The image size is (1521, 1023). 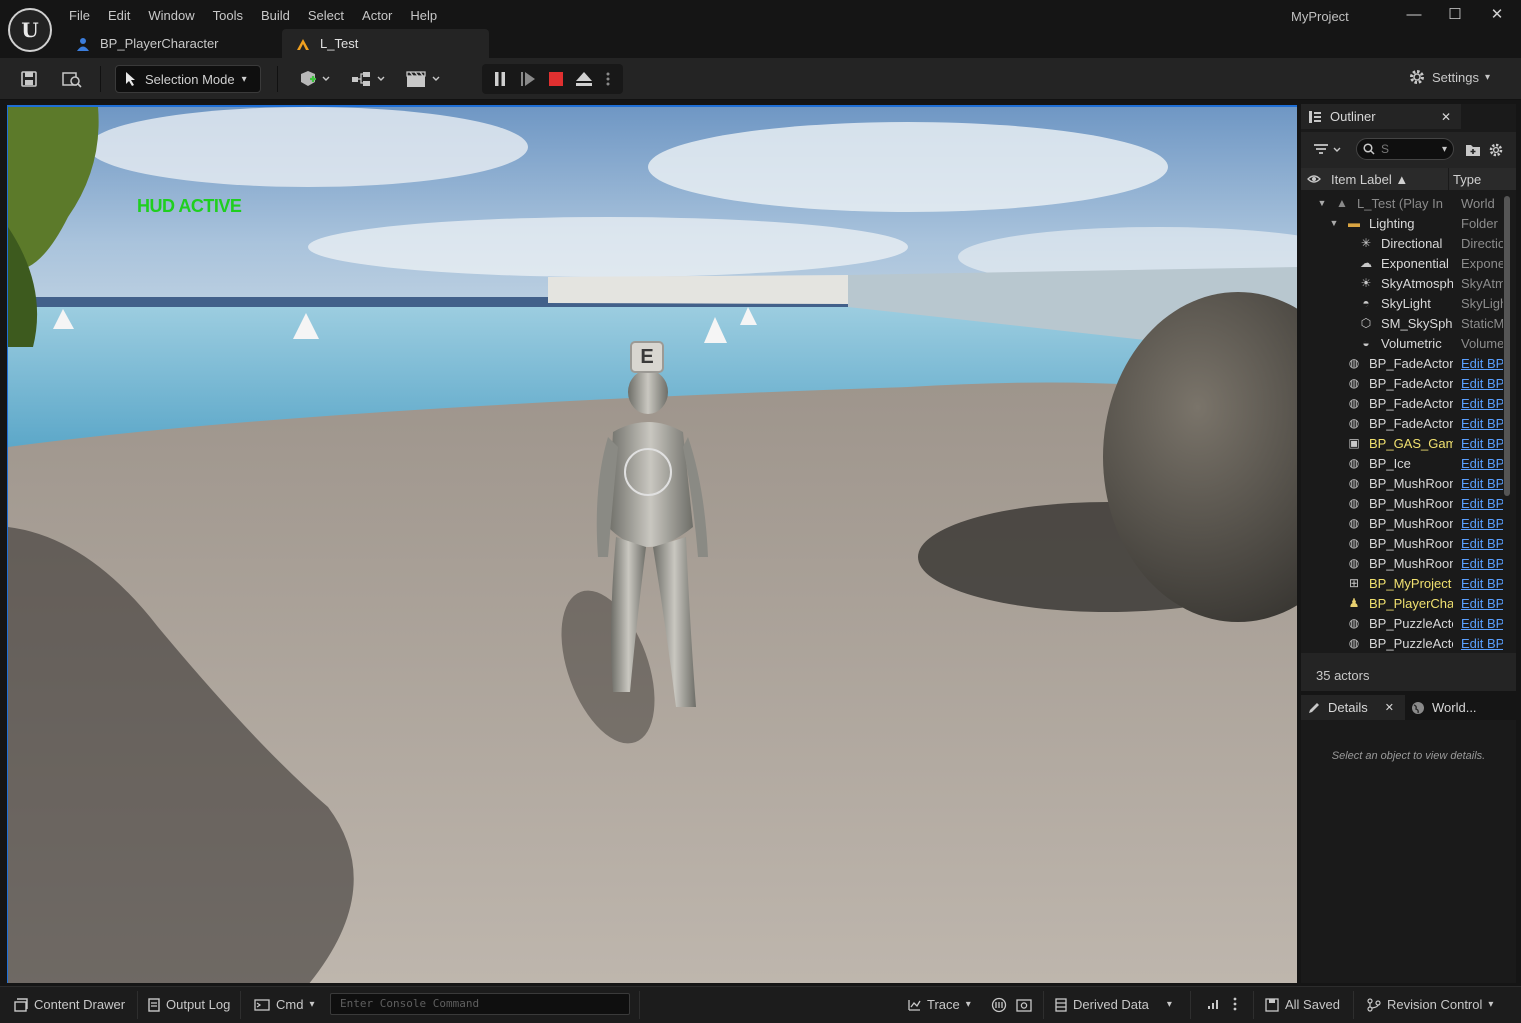 I want to click on tab-bp-playercharacter: BP_PlayerCharacter, so click(x=172, y=43).